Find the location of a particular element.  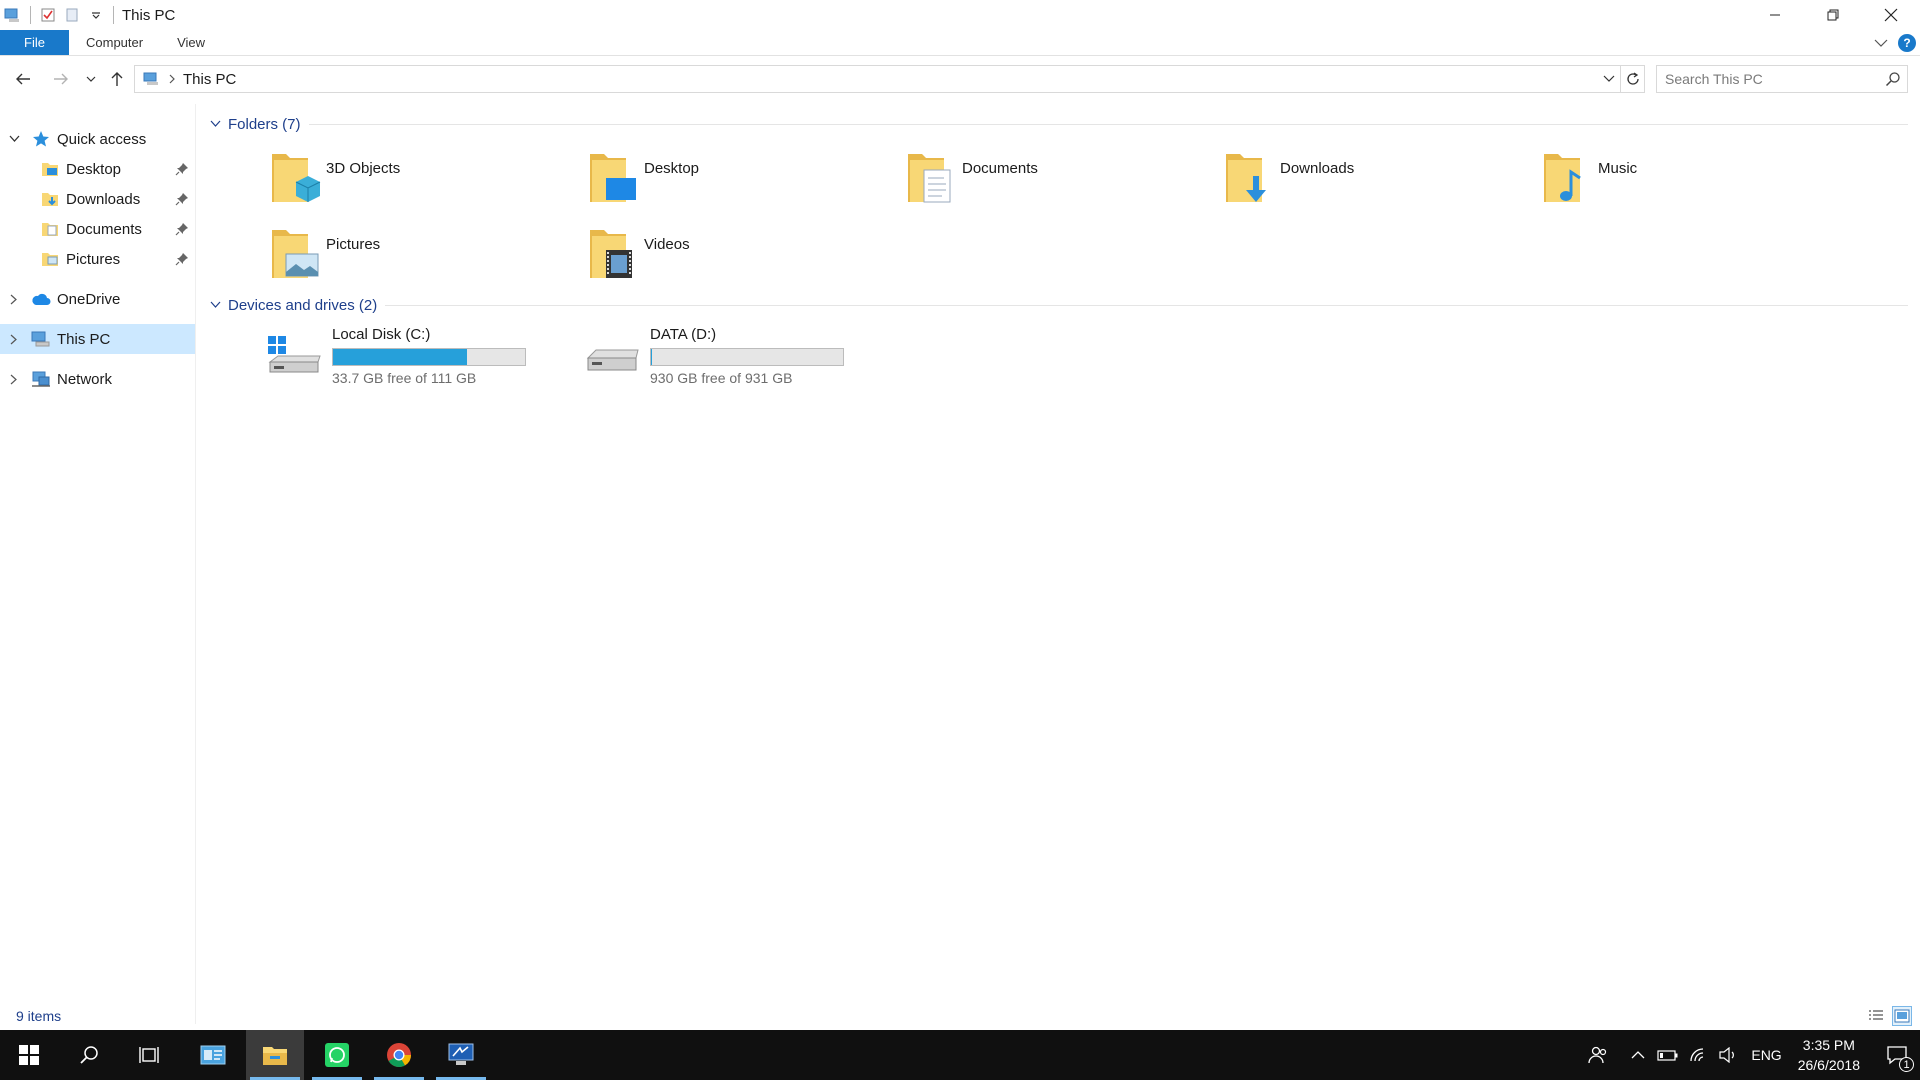

up-button is located at coordinates (117, 79).